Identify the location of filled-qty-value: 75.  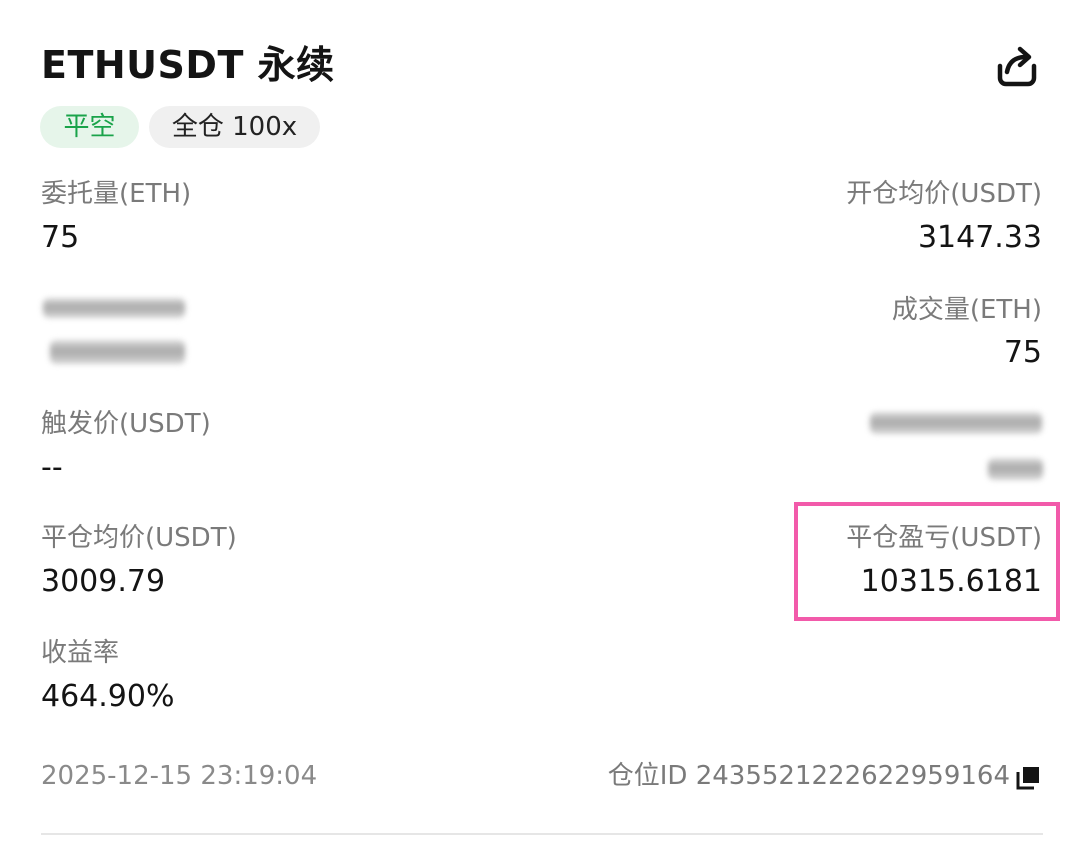
(1022, 352).